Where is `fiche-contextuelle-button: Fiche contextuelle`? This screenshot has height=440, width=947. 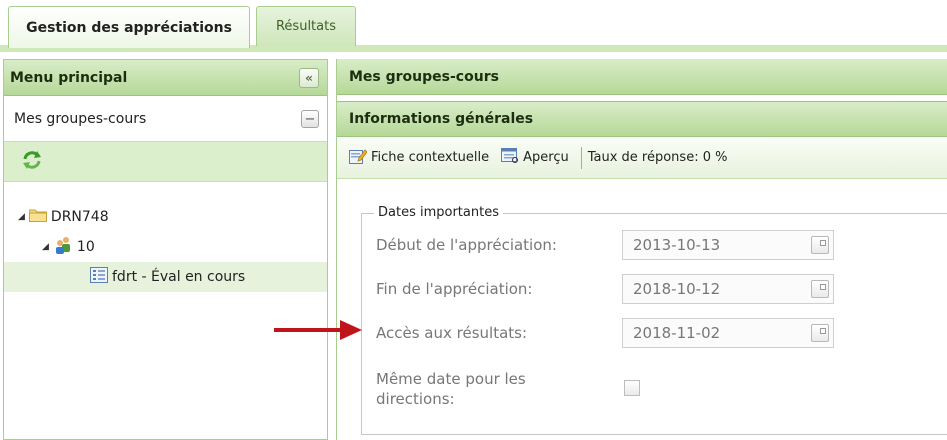 fiche-contextuelle-button: Fiche contextuelle is located at coordinates (419, 158).